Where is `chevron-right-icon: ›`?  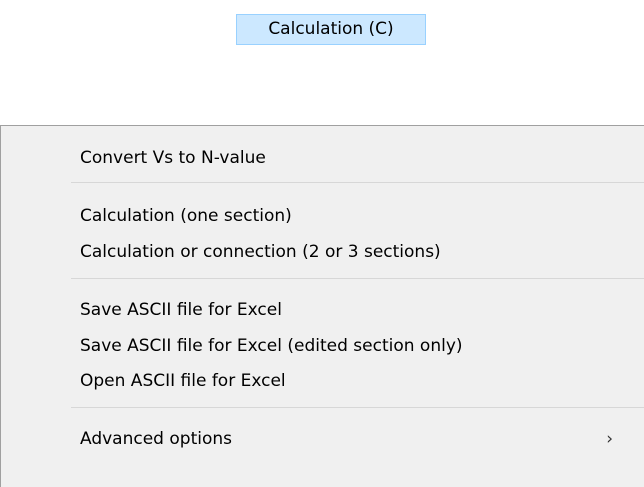 chevron-right-icon: › is located at coordinates (609, 439).